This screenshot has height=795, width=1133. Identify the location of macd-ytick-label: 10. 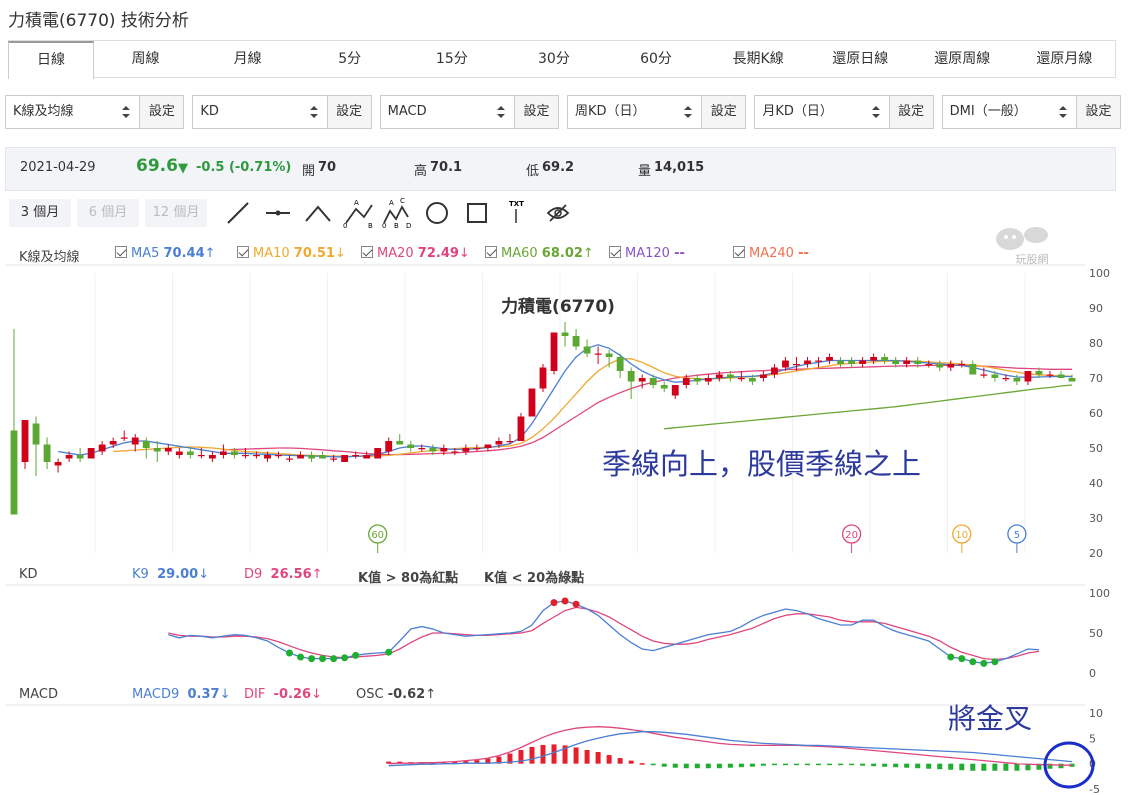
(1096, 713).